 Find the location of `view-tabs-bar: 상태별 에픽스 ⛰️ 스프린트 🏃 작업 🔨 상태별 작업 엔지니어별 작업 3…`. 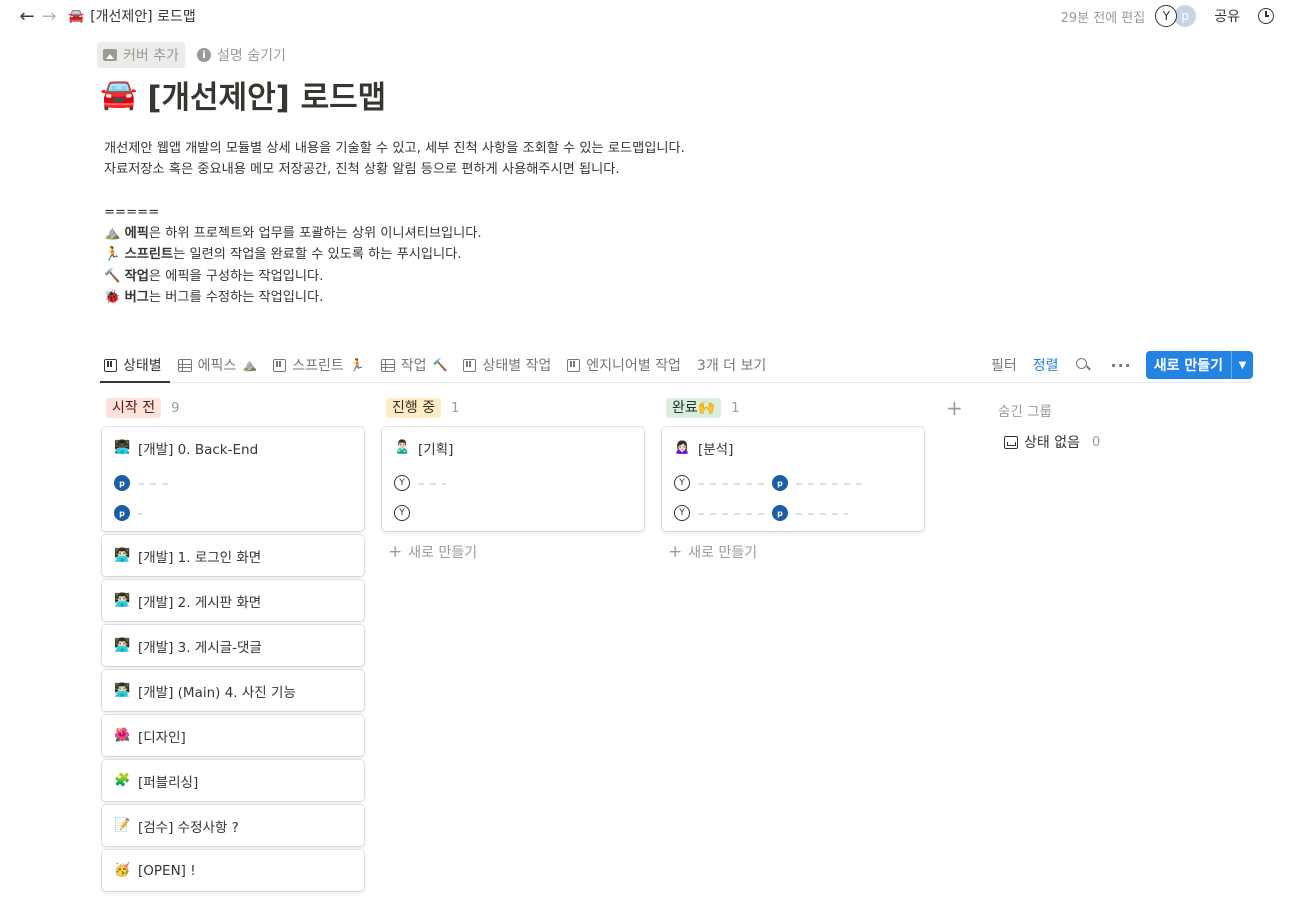

view-tabs-bar: 상태별 에픽스 ⛰️ 스프린트 🏃 작업 🔨 상태별 작업 엔지니어별 작업 3… is located at coordinates (674, 365).